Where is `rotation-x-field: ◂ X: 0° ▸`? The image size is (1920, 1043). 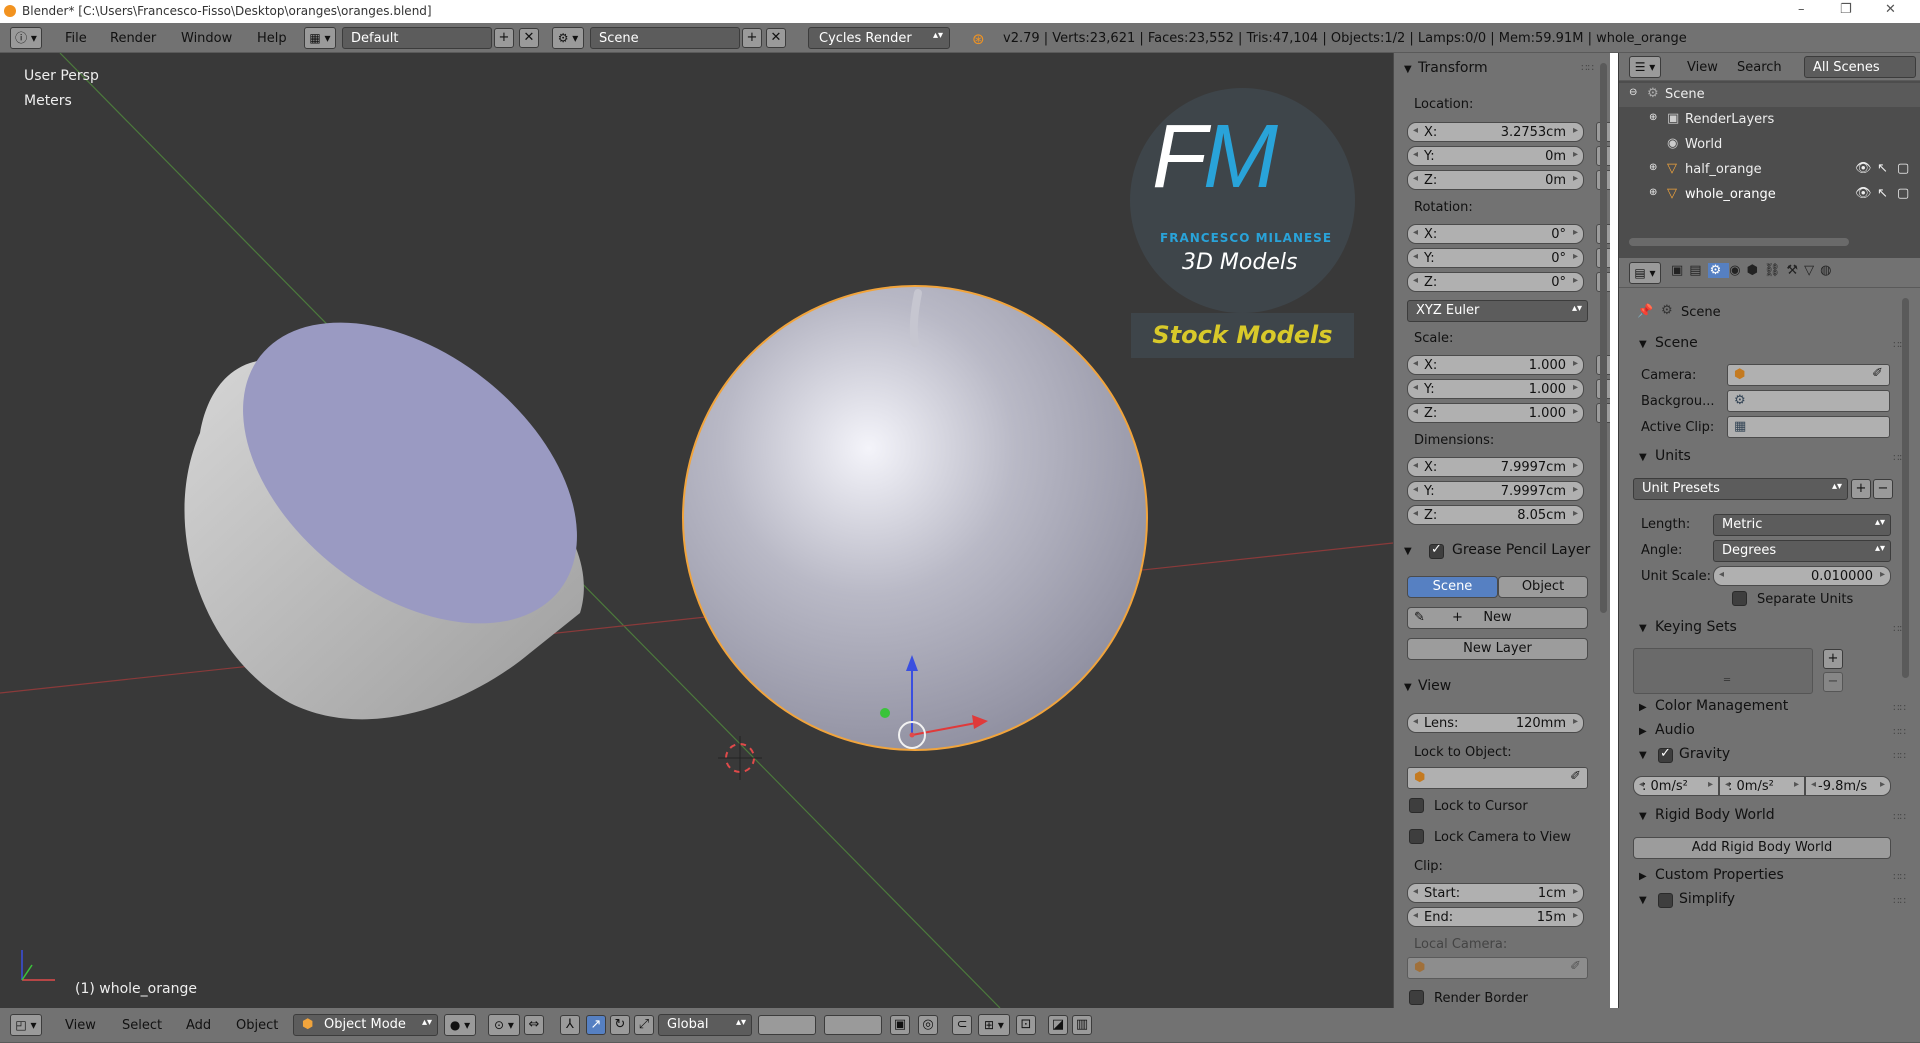 rotation-x-field: ◂ X: 0° ▸ is located at coordinates (1495, 234).